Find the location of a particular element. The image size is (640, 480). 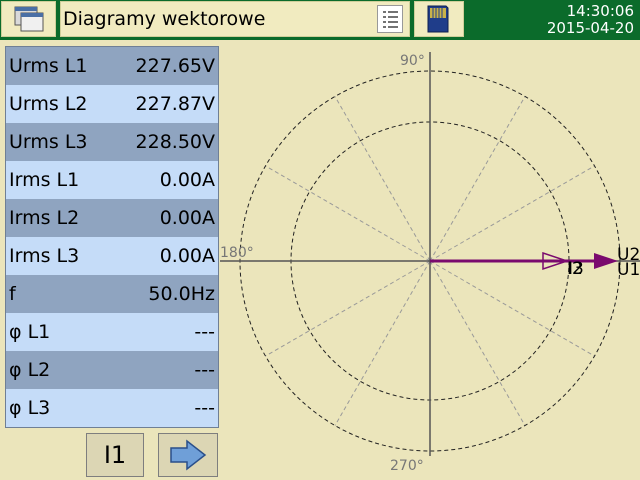

list-button is located at coordinates (390, 19).